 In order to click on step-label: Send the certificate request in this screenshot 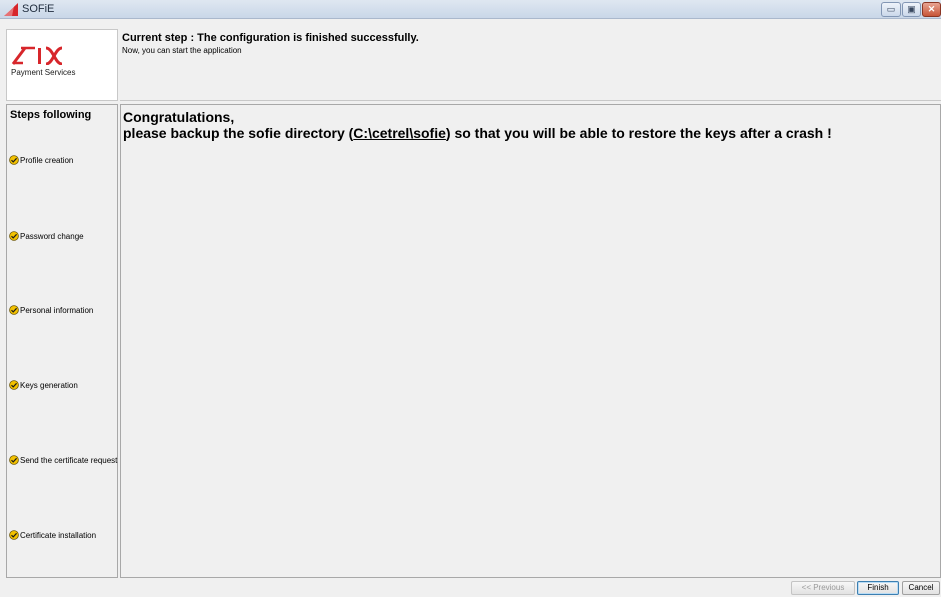, I will do `click(69, 460)`.